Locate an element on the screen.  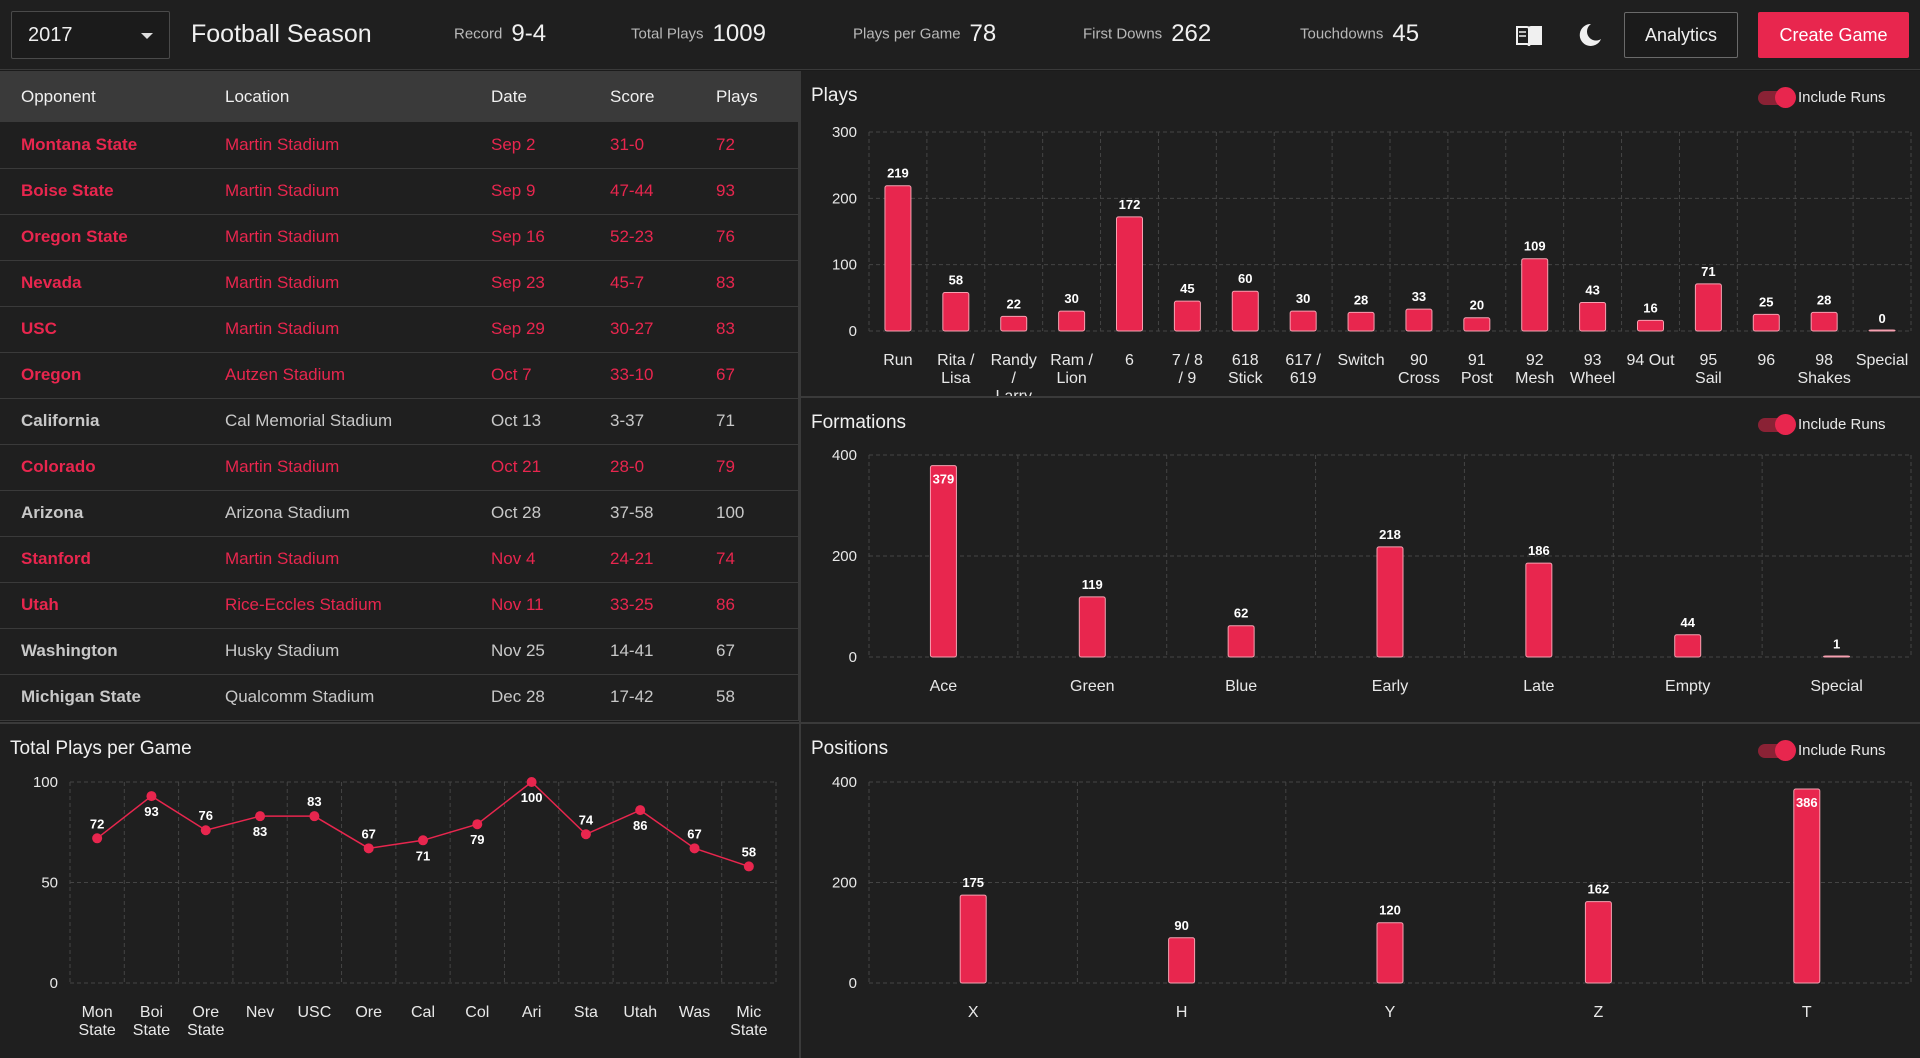
cell-score: 31-0 is located at coordinates (642, 145).